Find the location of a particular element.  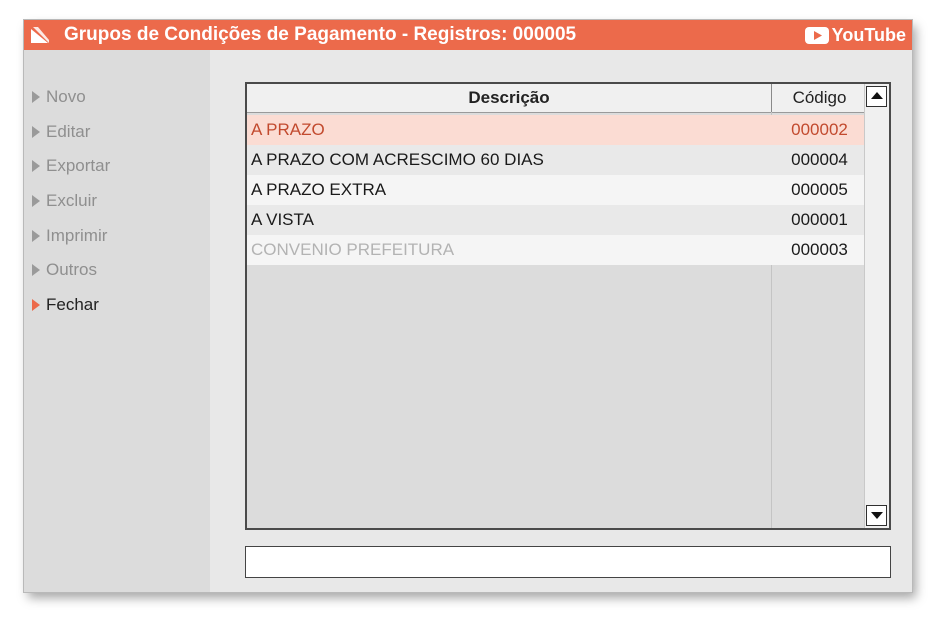

cell-codigo: 000002 is located at coordinates (819, 129).